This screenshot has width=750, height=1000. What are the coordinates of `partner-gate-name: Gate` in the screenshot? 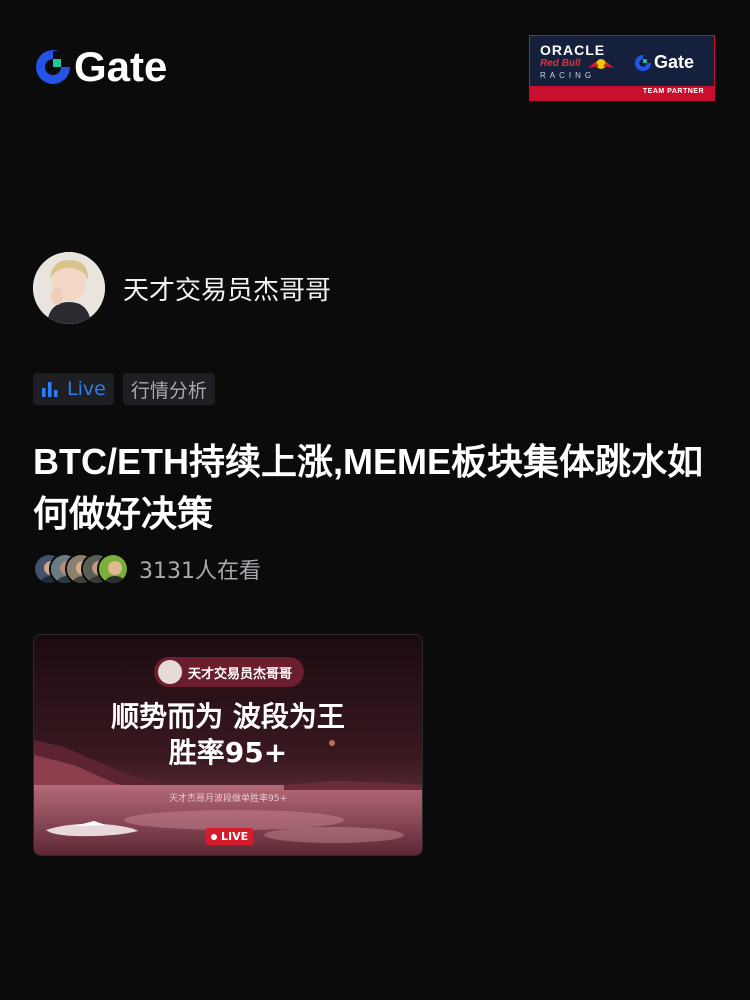 It's located at (674, 62).